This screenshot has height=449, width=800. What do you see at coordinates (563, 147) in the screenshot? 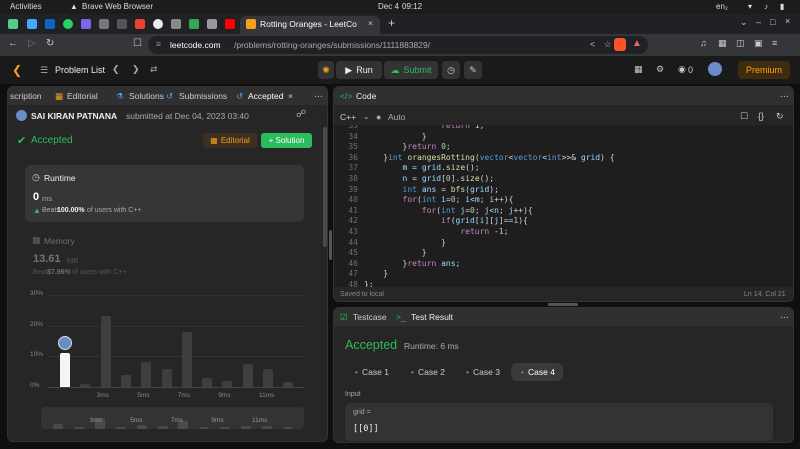
I see `code-line: 35 }return 0;` at bounding box center [563, 147].